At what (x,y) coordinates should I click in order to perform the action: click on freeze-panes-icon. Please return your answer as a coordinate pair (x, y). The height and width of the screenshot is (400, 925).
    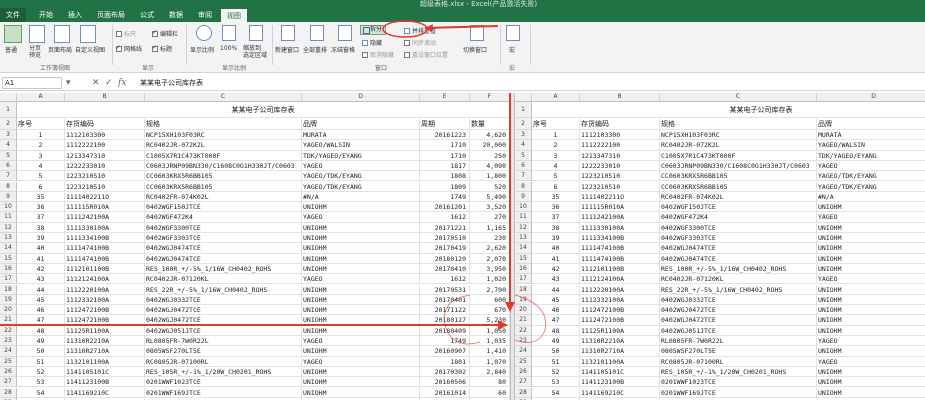
    Looking at the image, I should click on (345, 33).